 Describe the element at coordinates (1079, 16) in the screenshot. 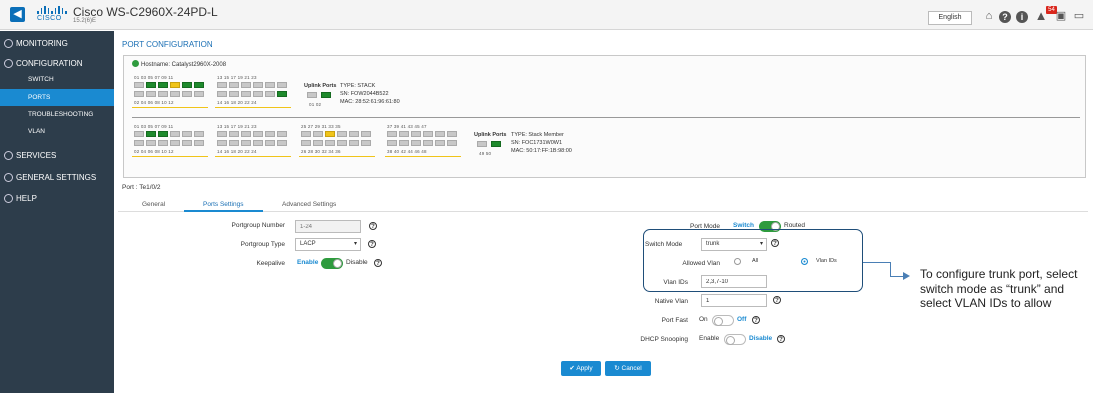

I see `monitor-icon: ▭` at that location.